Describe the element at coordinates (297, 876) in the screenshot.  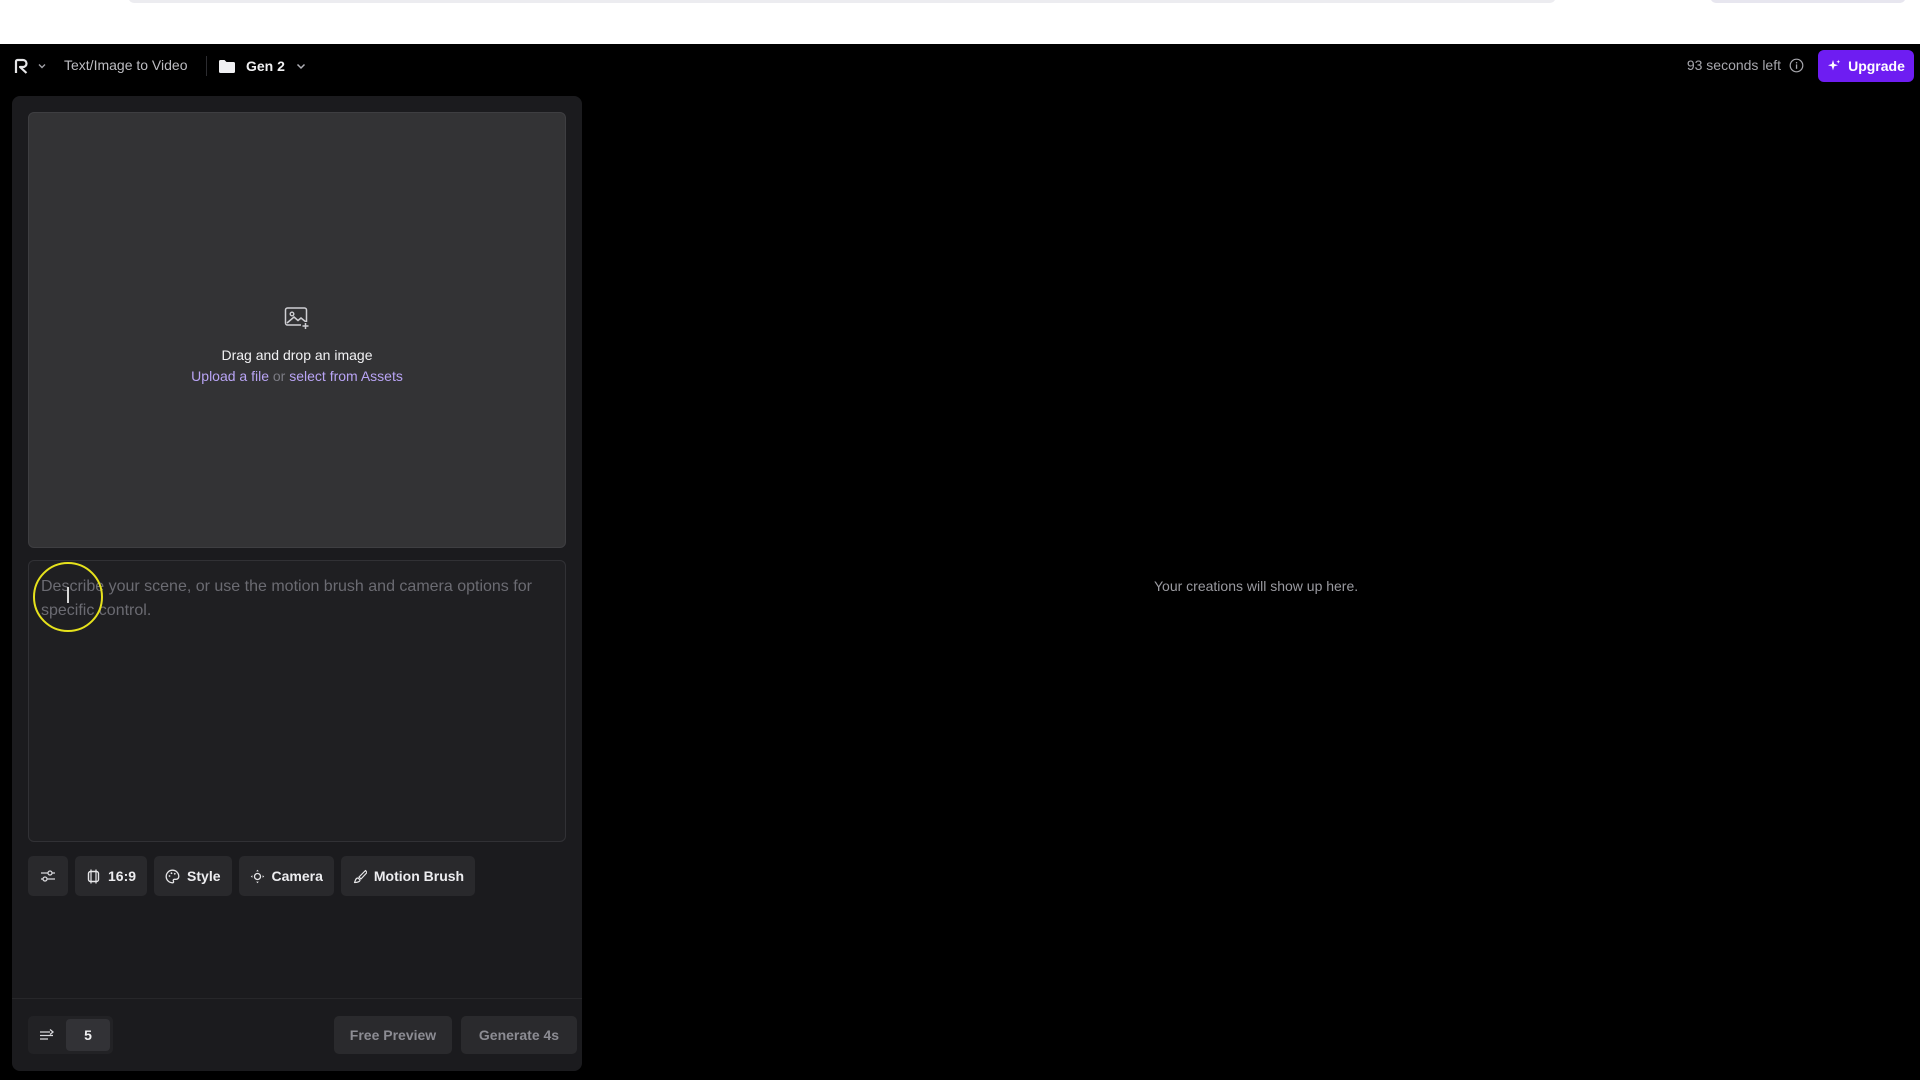
I see `camera-label: Camera` at that location.